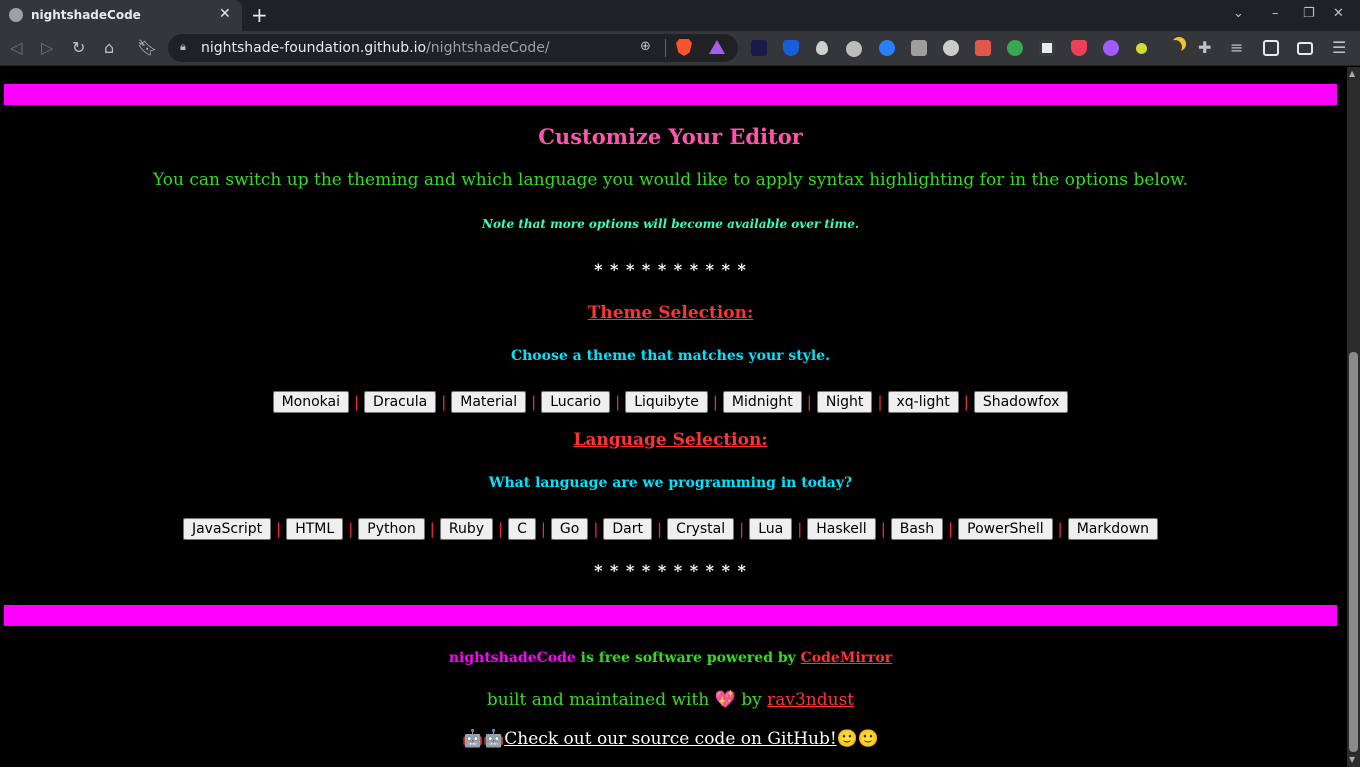 The width and height of the screenshot is (1360, 767). I want to click on cloud-extension-icon, so click(951, 48).